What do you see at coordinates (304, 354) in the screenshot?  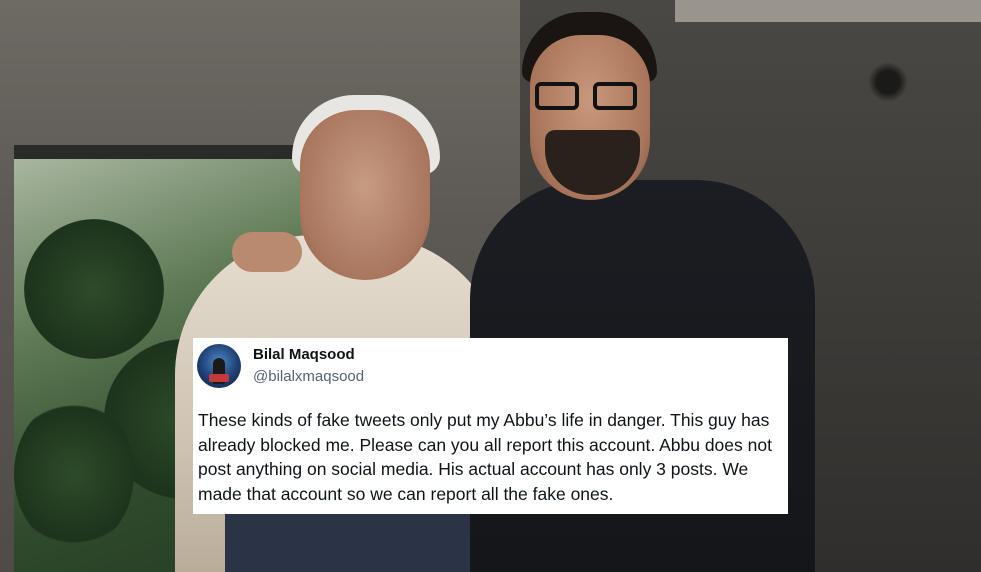 I see `tweet-display-name: Bilal Maqsood` at bounding box center [304, 354].